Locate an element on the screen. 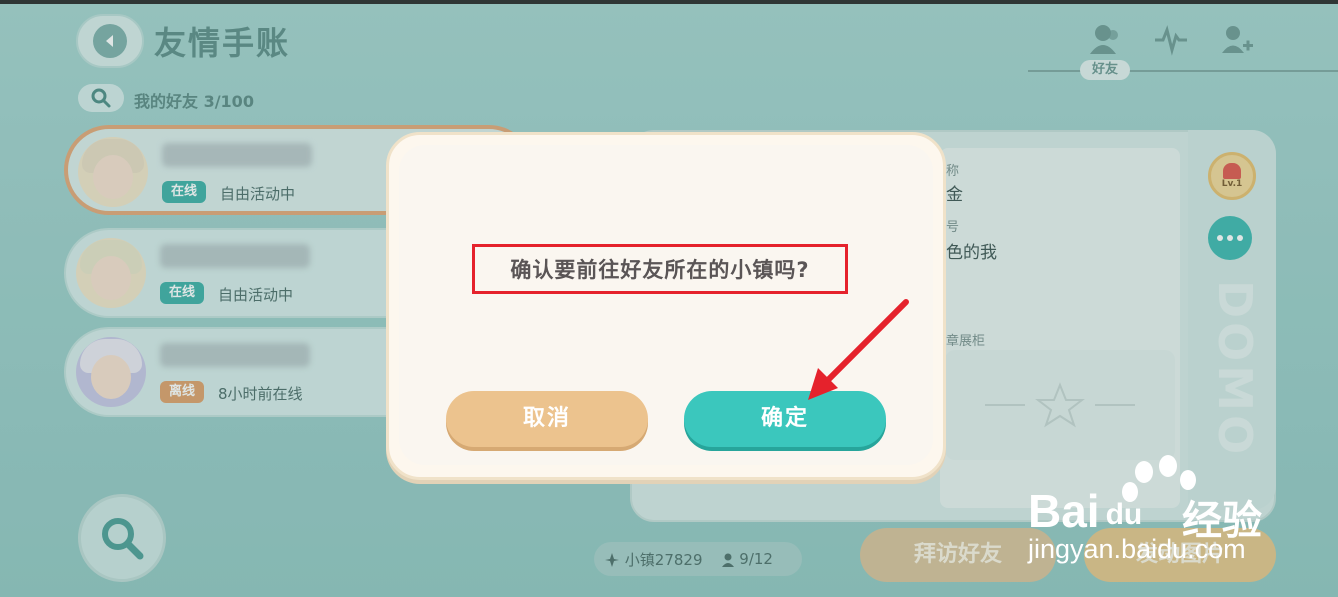 This screenshot has width=1338, height=597. watermark-brand-part: Bai is located at coordinates (1064, 511).